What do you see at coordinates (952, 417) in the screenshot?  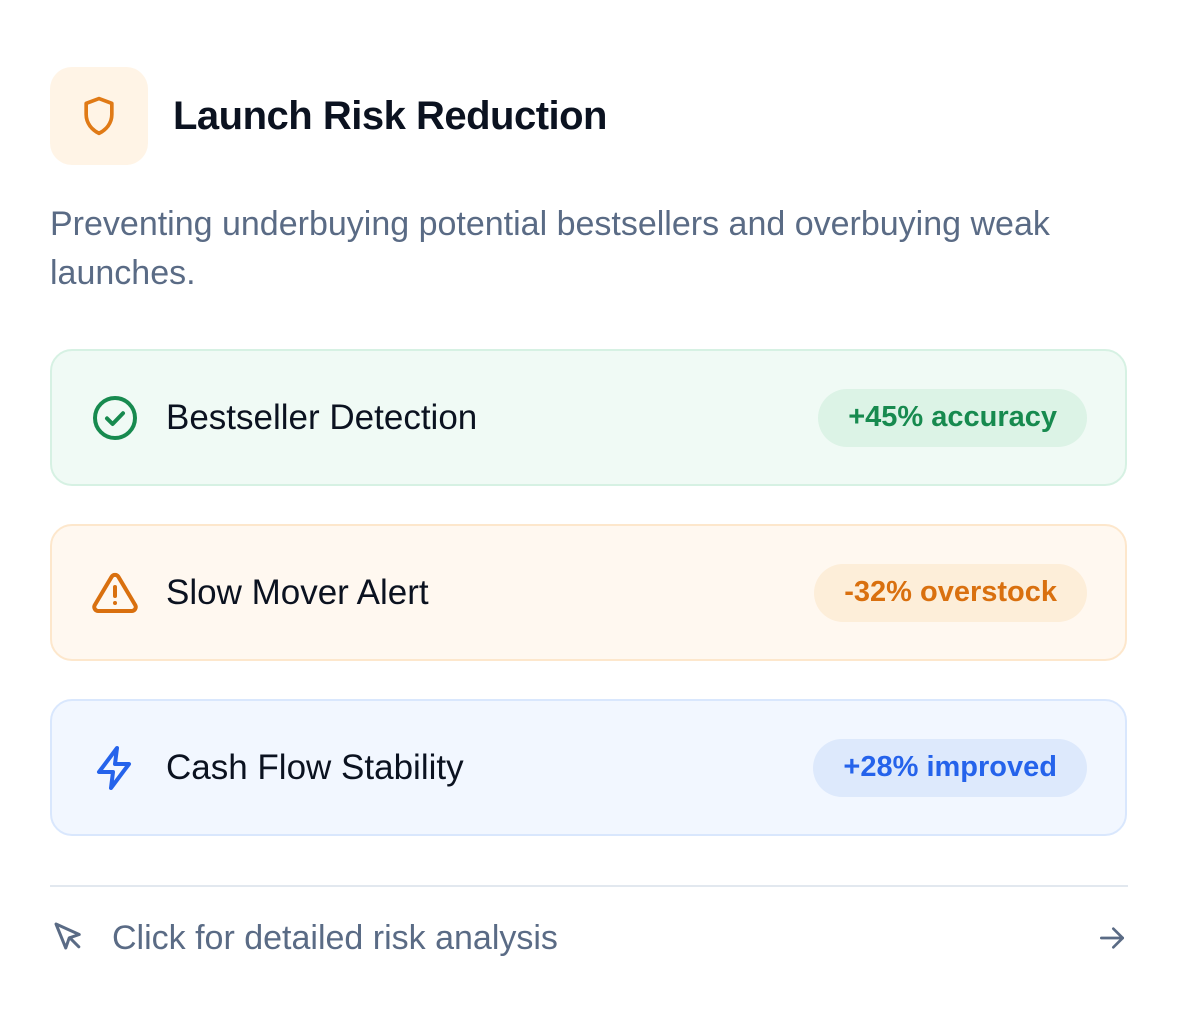 I see `metric-badge: +45% accuracy` at bounding box center [952, 417].